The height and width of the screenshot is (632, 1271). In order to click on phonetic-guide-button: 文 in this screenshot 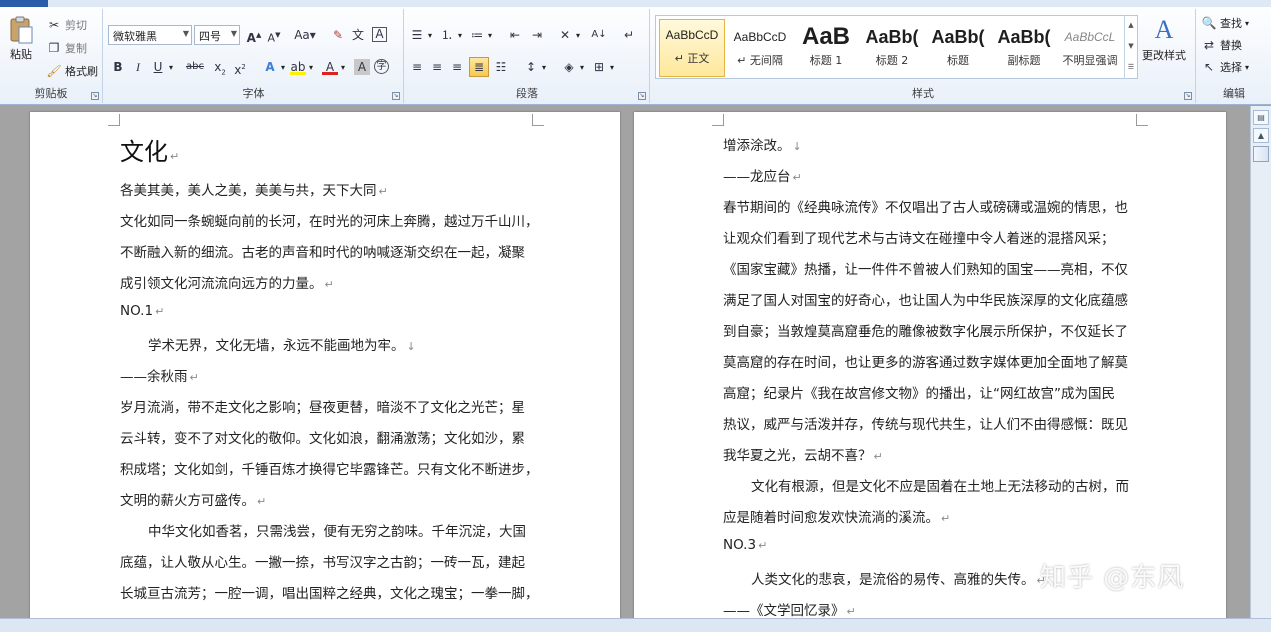, I will do `click(358, 35)`.